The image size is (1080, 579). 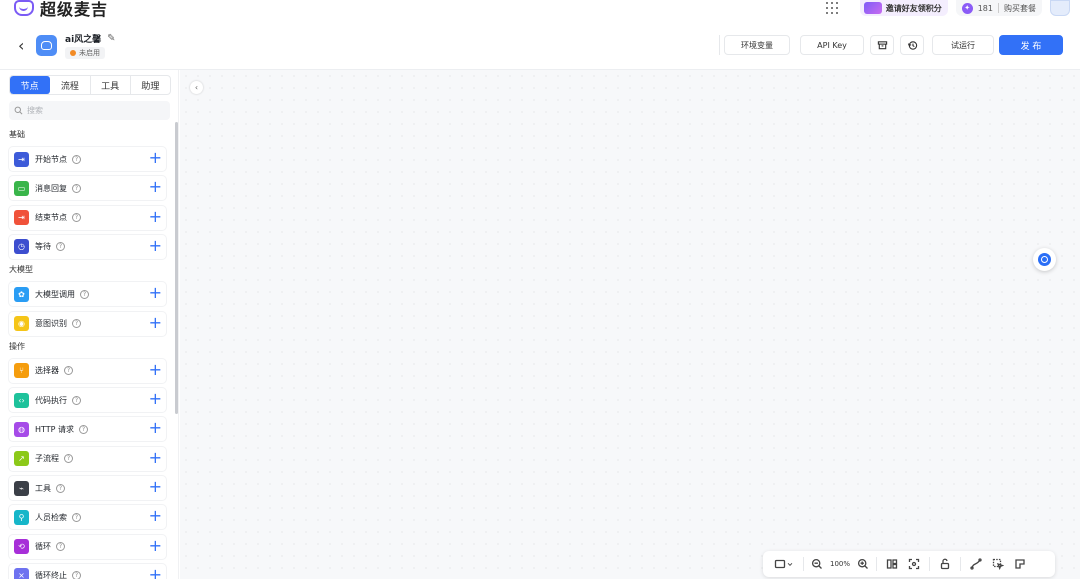 What do you see at coordinates (1031, 45) in the screenshot?
I see `publish-button: 发 布` at bounding box center [1031, 45].